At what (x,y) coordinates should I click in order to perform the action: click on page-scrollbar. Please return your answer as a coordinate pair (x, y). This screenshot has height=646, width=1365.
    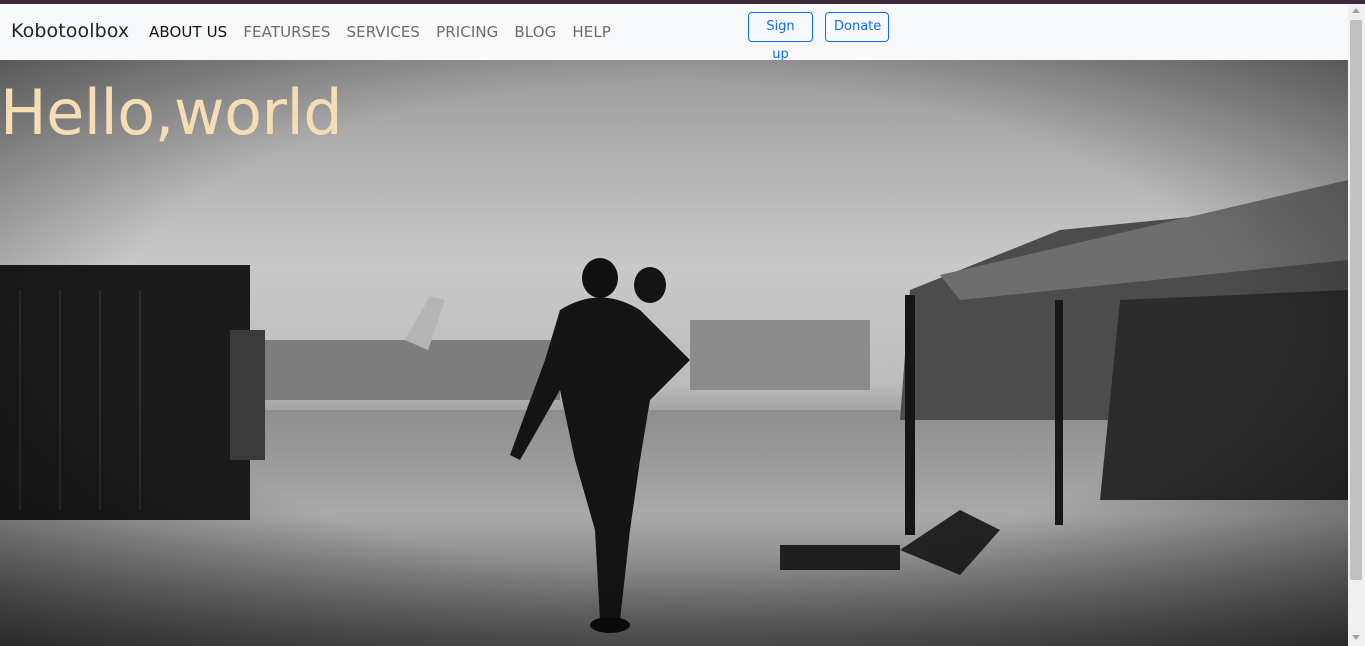
    Looking at the image, I should click on (1356, 325).